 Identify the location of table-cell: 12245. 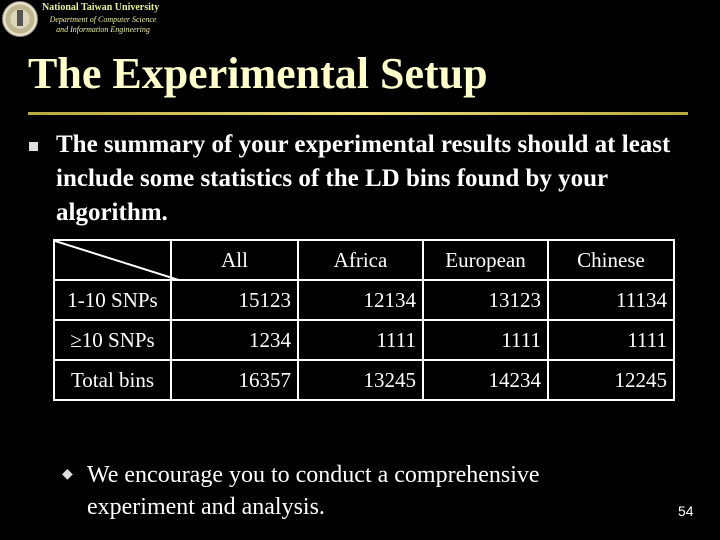
(611, 380).